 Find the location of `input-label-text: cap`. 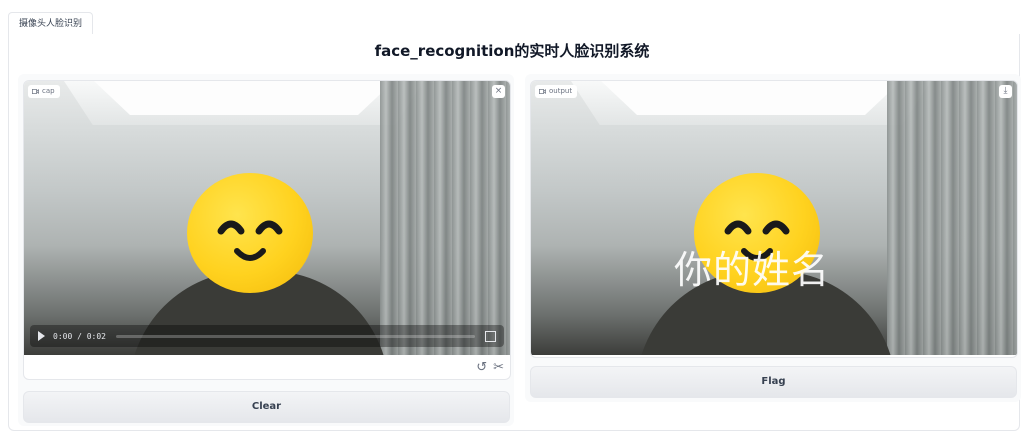

input-label-text: cap is located at coordinates (48, 91).